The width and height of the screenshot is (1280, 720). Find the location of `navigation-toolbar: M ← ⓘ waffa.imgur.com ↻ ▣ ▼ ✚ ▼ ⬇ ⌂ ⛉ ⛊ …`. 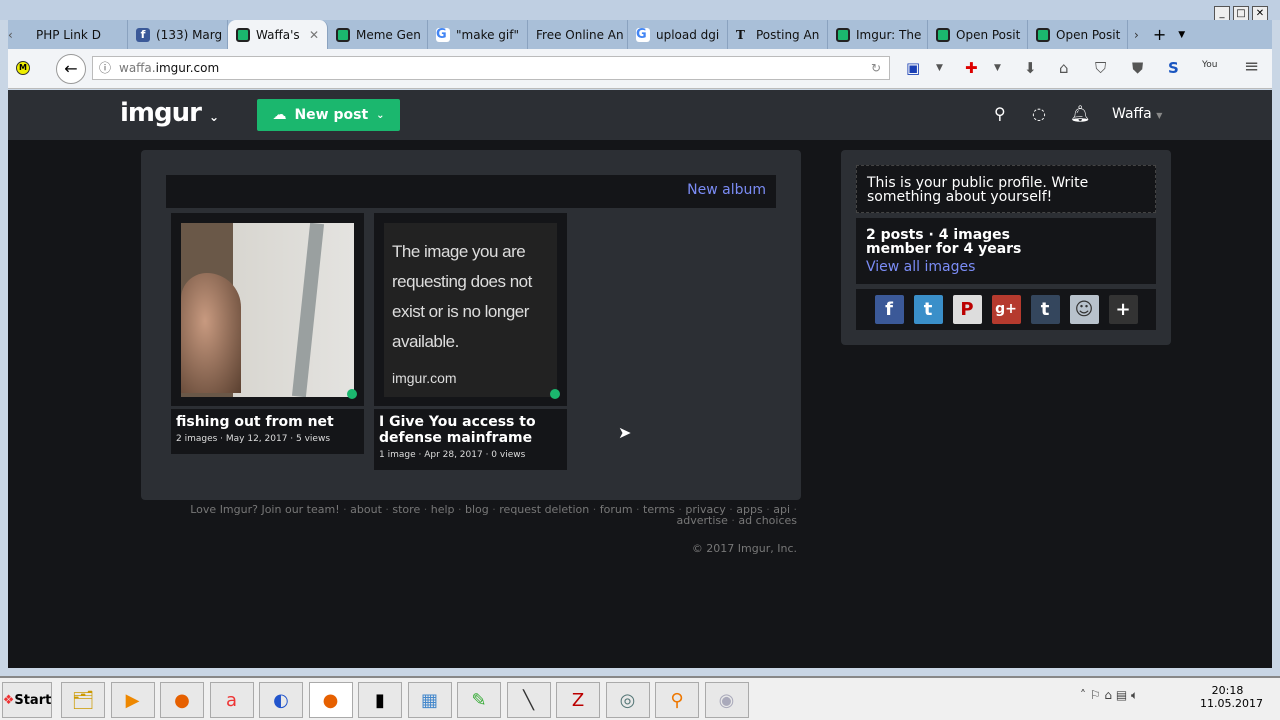

navigation-toolbar: M ← ⓘ waffa.imgur.com ↻ ▣ ▼ ✚ ▼ ⬇ ⌂ ⛉ ⛊ … is located at coordinates (640, 69).